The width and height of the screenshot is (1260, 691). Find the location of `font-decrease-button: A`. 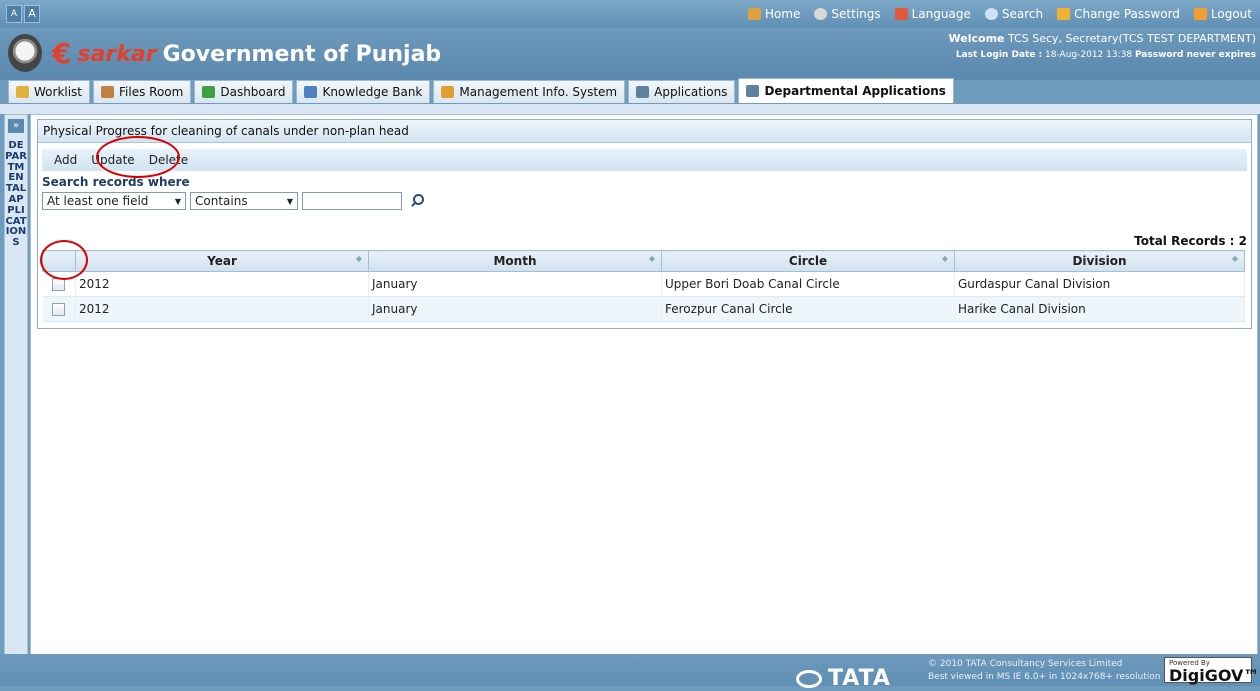

font-decrease-button: A is located at coordinates (14, 14).